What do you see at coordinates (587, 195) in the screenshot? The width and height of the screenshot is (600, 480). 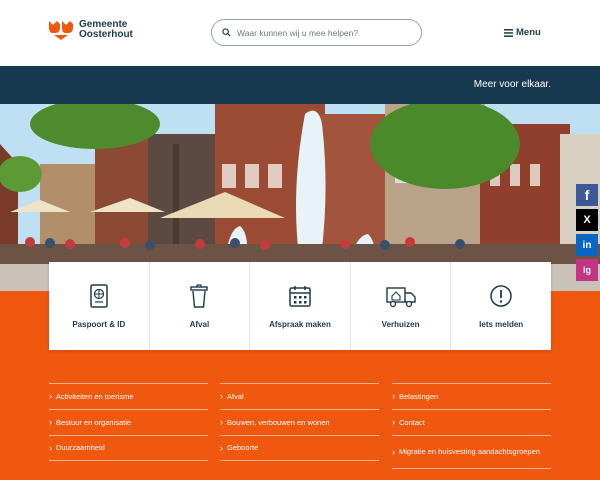 I see `facebook-icon: f` at bounding box center [587, 195].